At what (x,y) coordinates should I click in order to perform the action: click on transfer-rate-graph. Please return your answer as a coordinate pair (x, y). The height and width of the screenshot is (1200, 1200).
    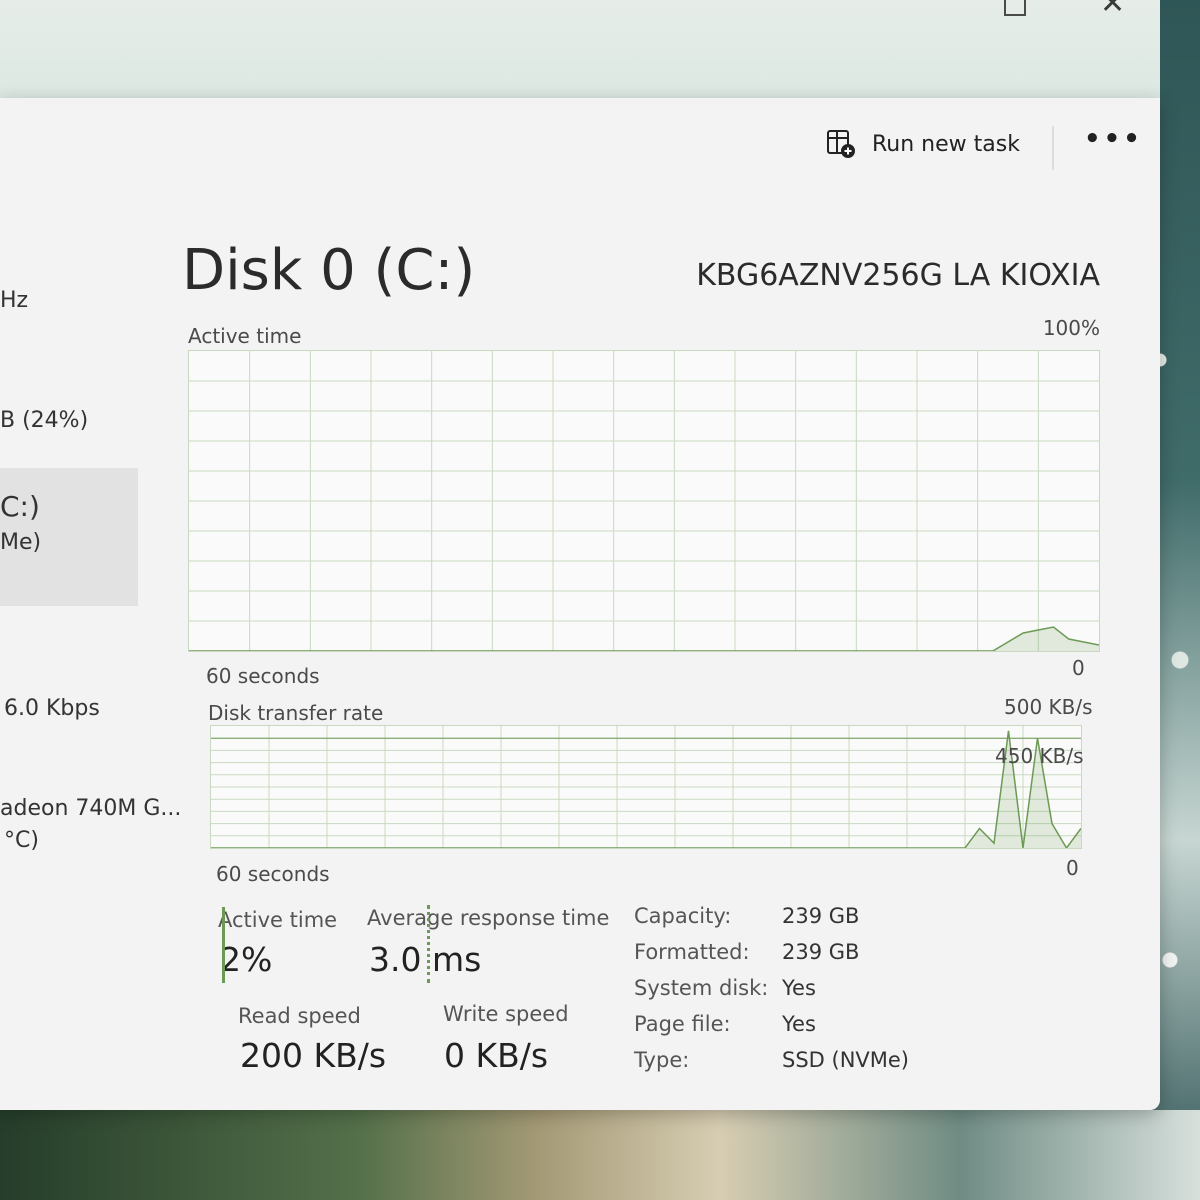
    Looking at the image, I should click on (646, 787).